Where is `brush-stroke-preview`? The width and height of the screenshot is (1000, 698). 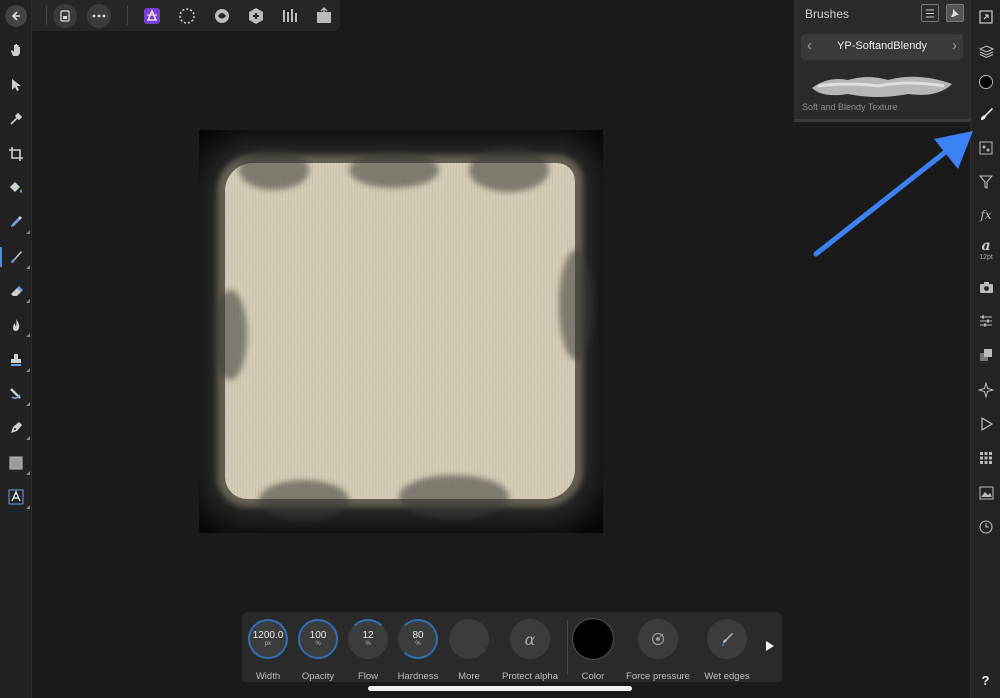 brush-stroke-preview is located at coordinates (882, 85).